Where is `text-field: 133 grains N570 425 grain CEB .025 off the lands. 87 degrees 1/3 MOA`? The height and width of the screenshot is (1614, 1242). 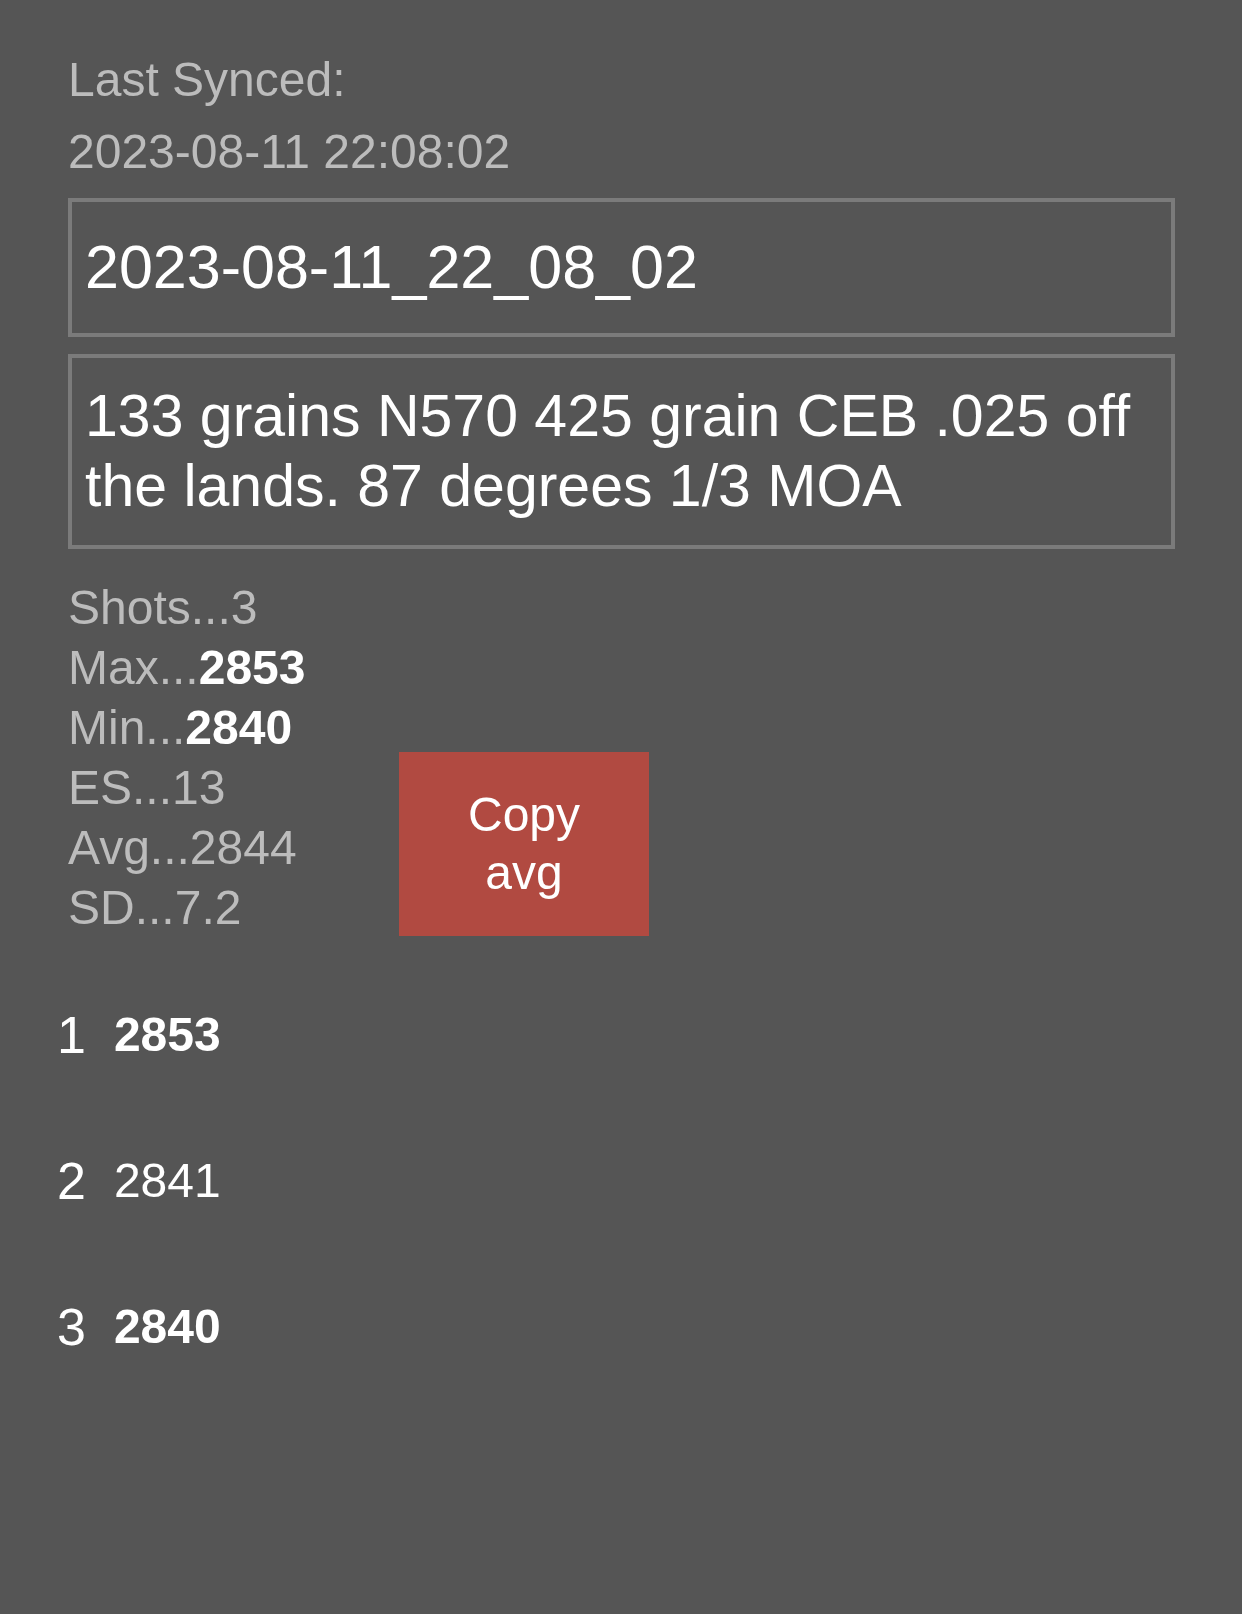 text-field: 133 grains N570 425 grain CEB .025 off the lands. 87 degrees 1/3 MOA is located at coordinates (621, 451).